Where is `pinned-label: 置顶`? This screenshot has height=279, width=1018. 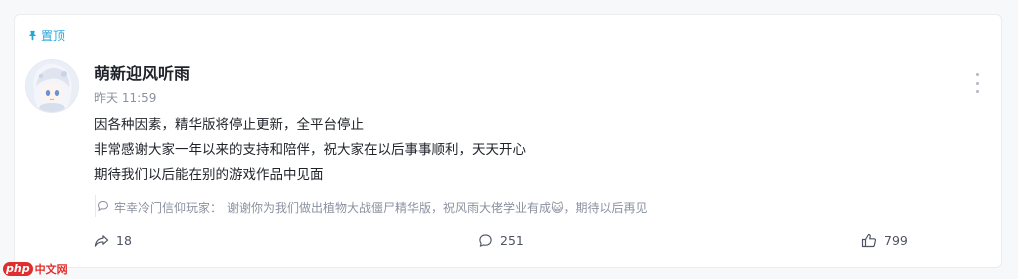 pinned-label: 置顶 is located at coordinates (46, 35).